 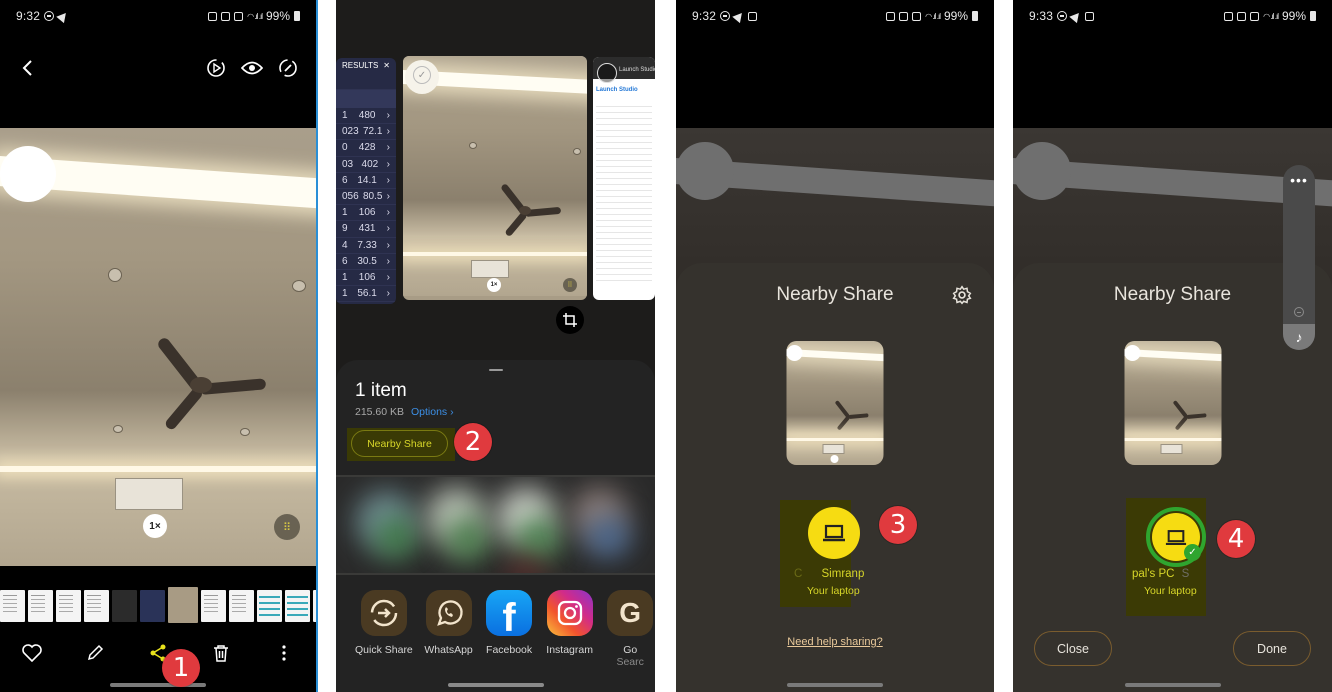 I want to click on need-help-link: Need help sharing?, so click(x=835, y=642).